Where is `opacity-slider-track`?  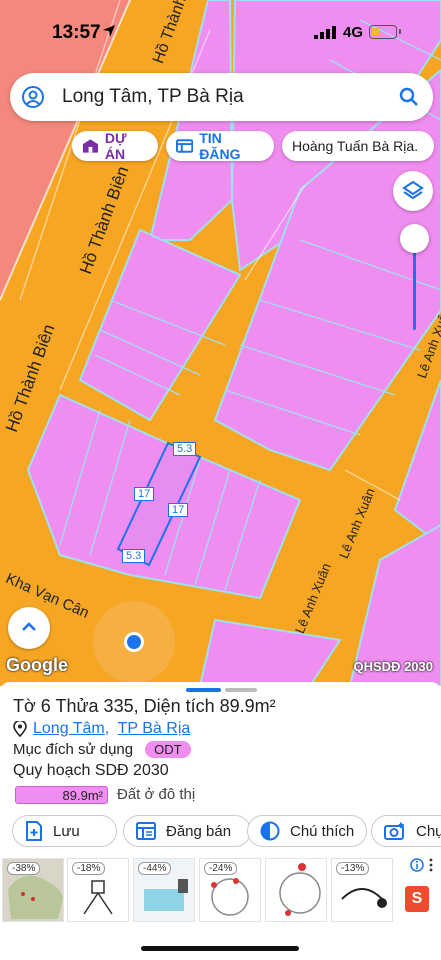
opacity-slider-track is located at coordinates (414, 285).